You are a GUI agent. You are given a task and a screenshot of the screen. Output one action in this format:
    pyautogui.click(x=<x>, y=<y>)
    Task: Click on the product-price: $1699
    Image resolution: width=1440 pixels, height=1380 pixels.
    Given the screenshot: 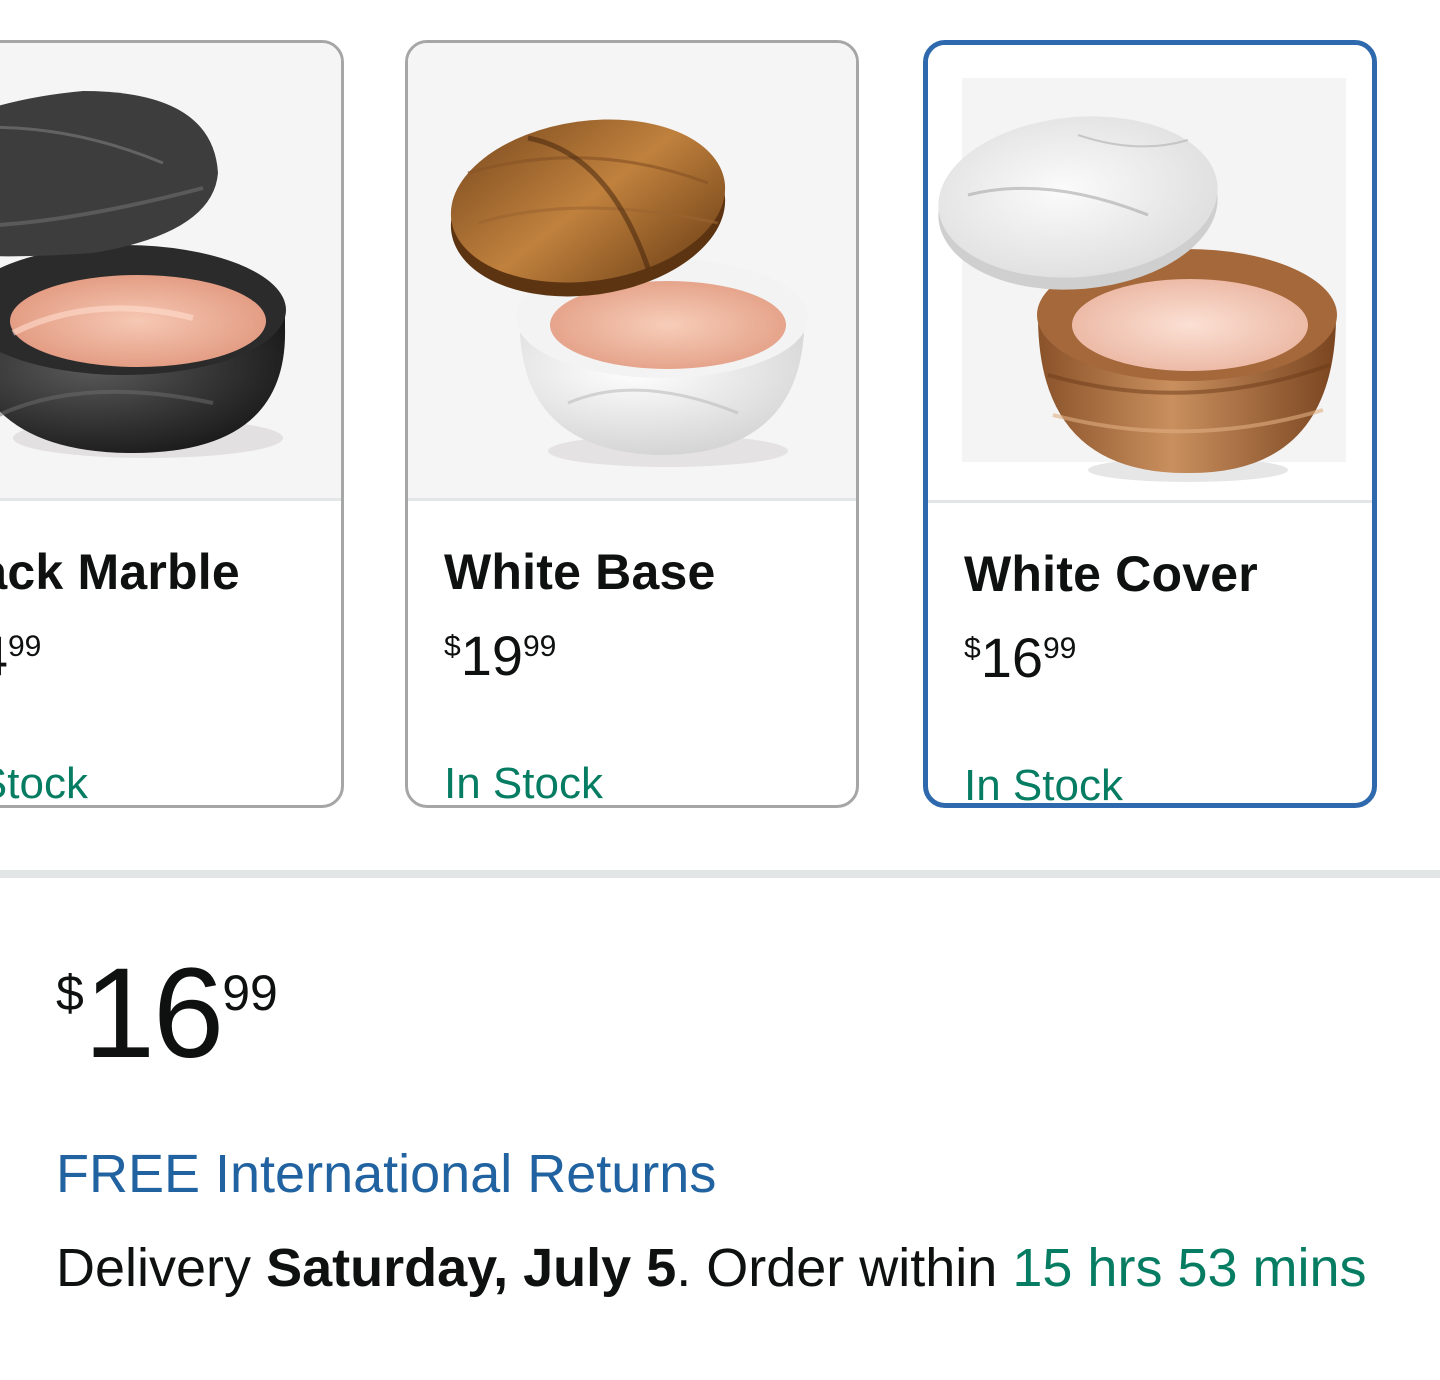 What is the action you would take?
    pyautogui.click(x=167, y=1014)
    